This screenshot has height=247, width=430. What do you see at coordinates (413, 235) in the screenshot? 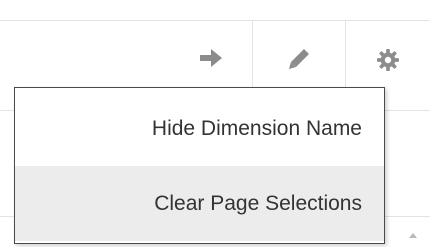
I see `scroll-up-arrow-icon` at bounding box center [413, 235].